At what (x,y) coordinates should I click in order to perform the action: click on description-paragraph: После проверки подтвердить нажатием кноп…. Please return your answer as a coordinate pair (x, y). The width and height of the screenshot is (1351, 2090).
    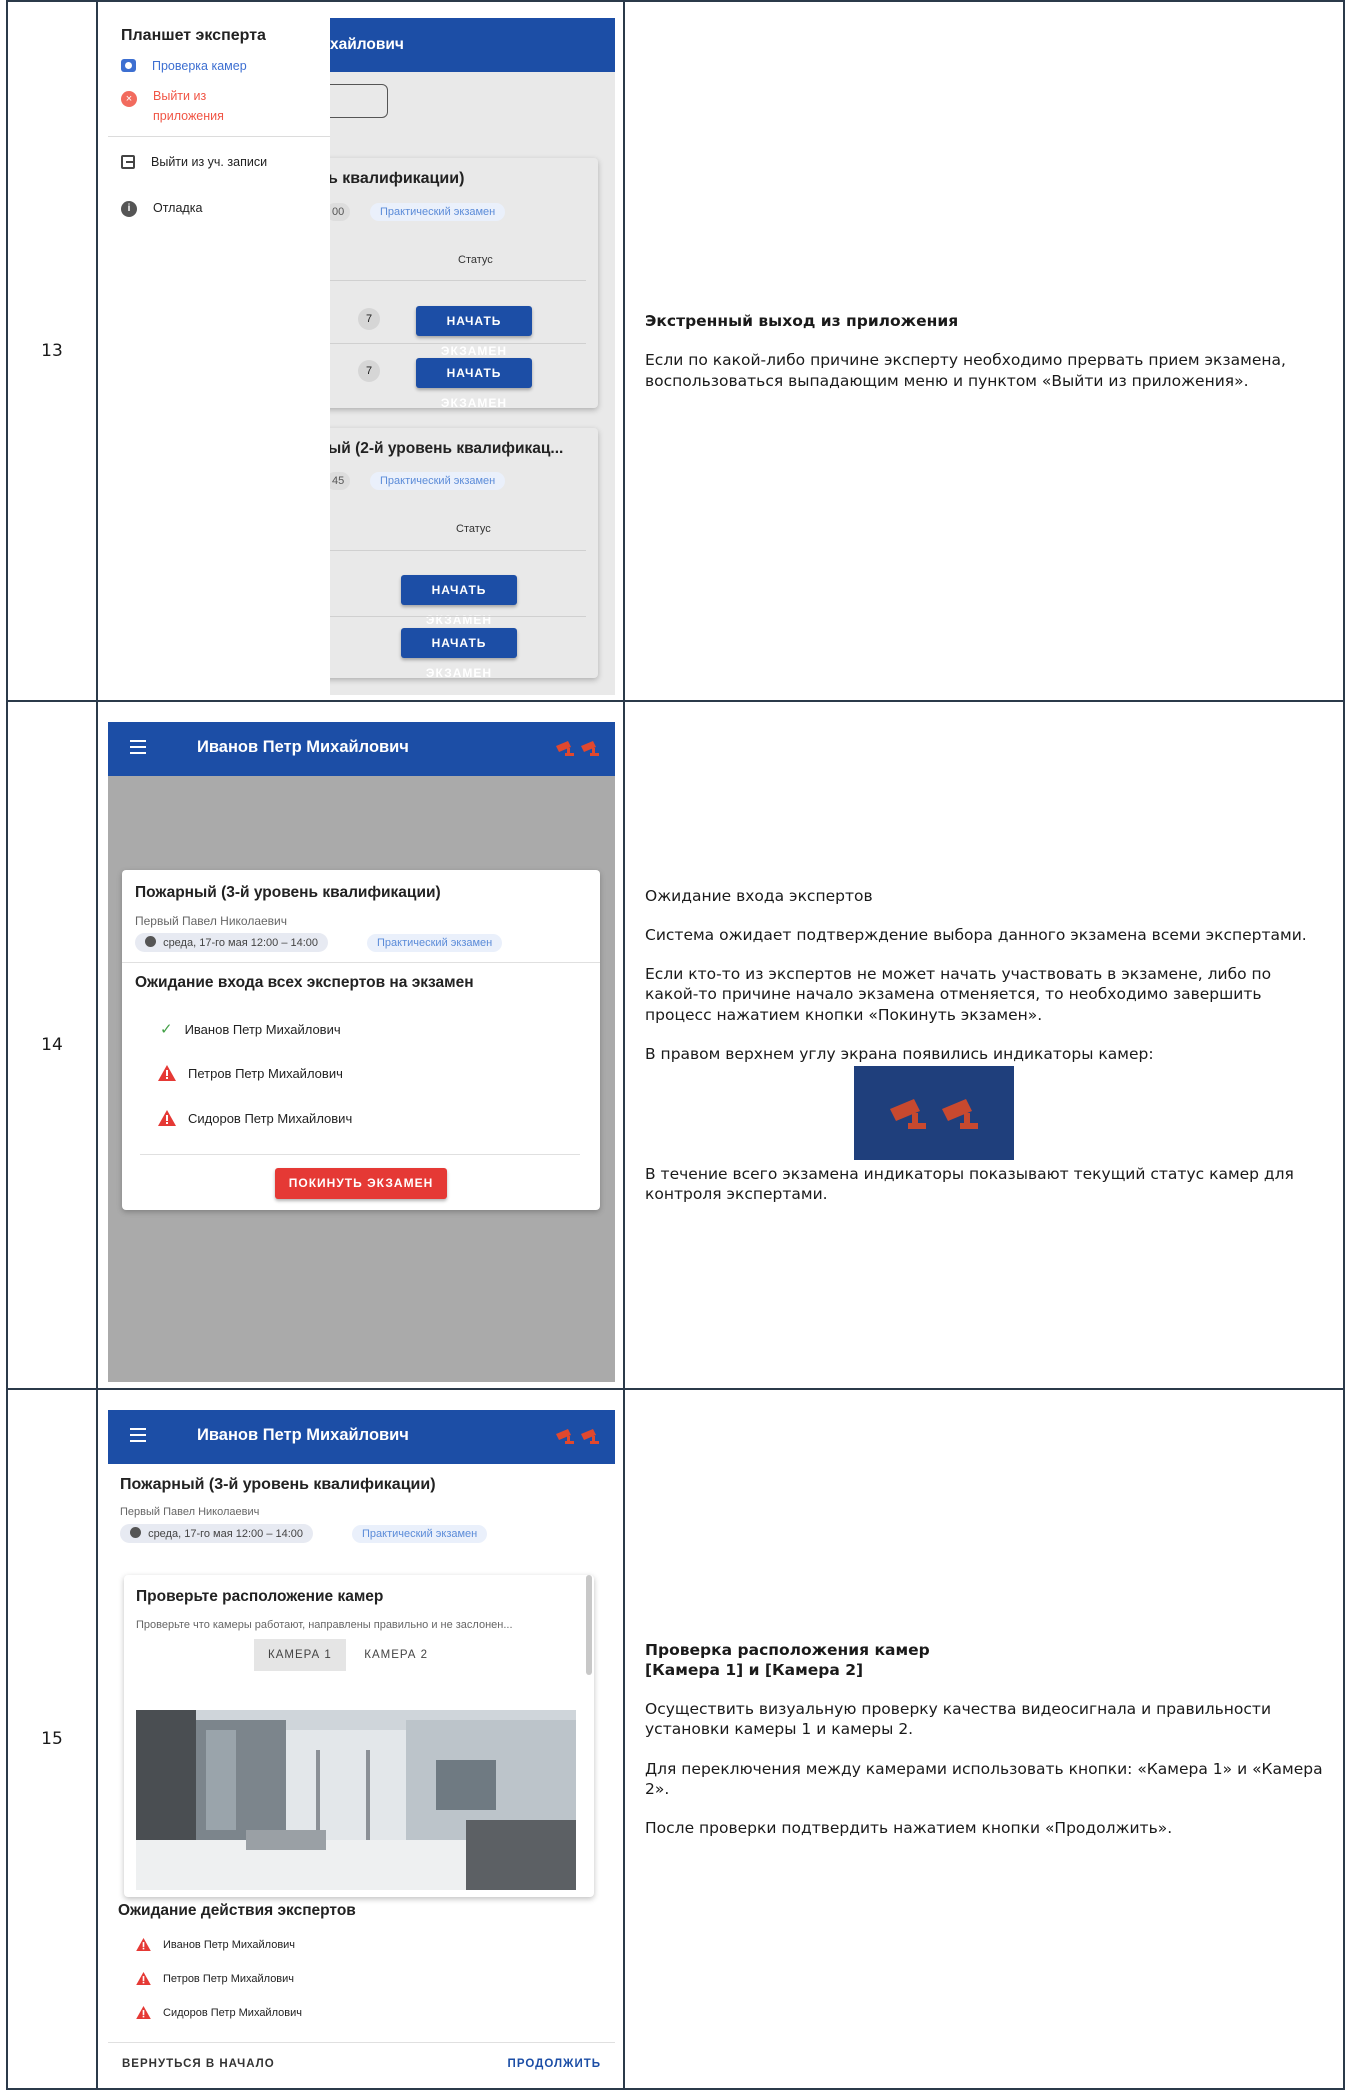
    Looking at the image, I should click on (909, 1827).